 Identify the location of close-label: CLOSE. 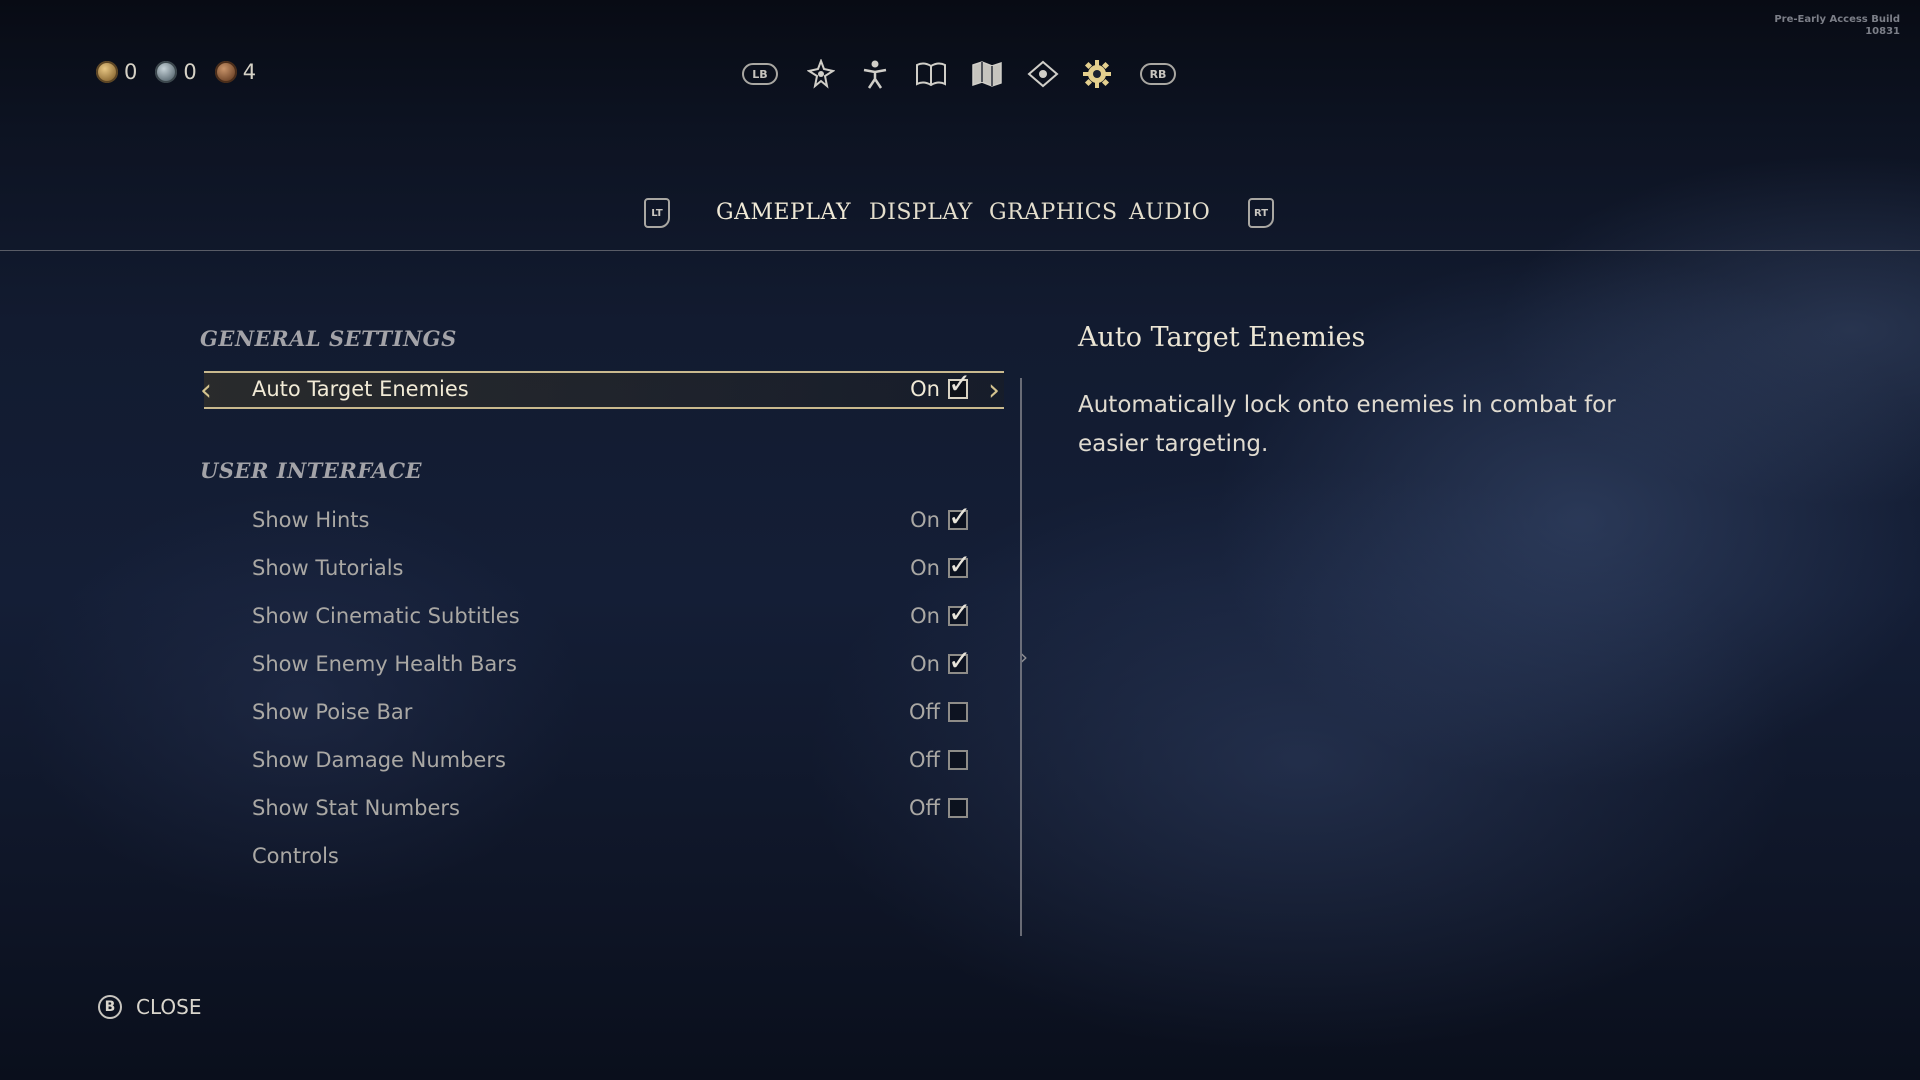
(169, 1007).